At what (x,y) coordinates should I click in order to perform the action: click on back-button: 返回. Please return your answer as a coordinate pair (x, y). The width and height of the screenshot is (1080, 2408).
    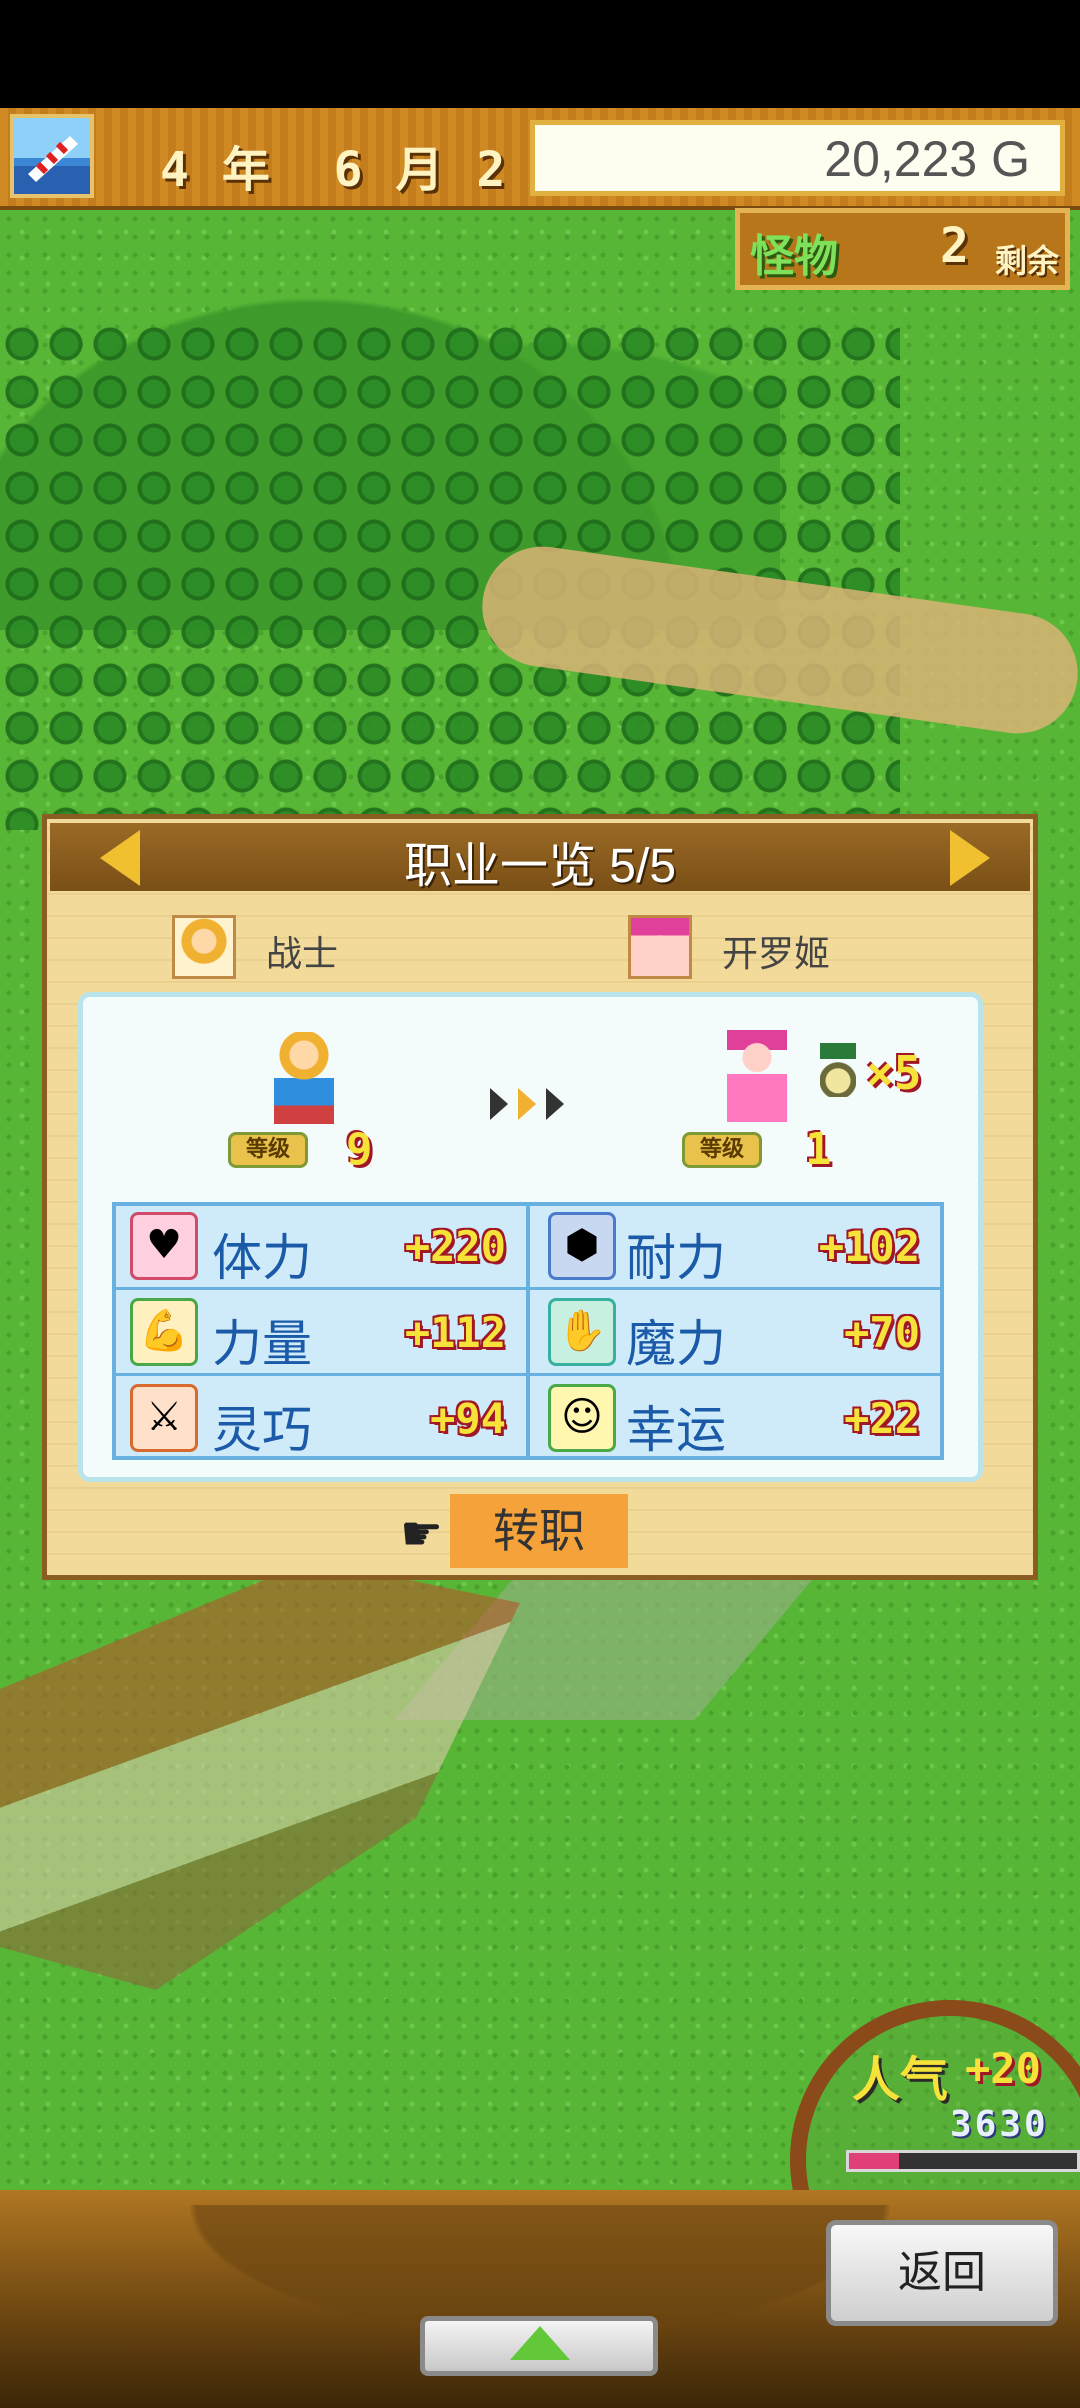
    Looking at the image, I should click on (942, 2273).